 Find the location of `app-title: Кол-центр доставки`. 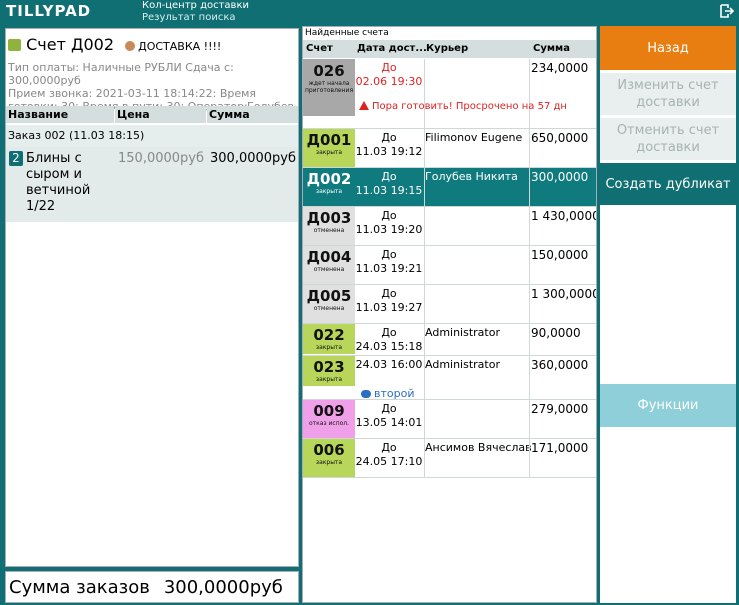

app-title: Кол-центр доставки is located at coordinates (195, 5).